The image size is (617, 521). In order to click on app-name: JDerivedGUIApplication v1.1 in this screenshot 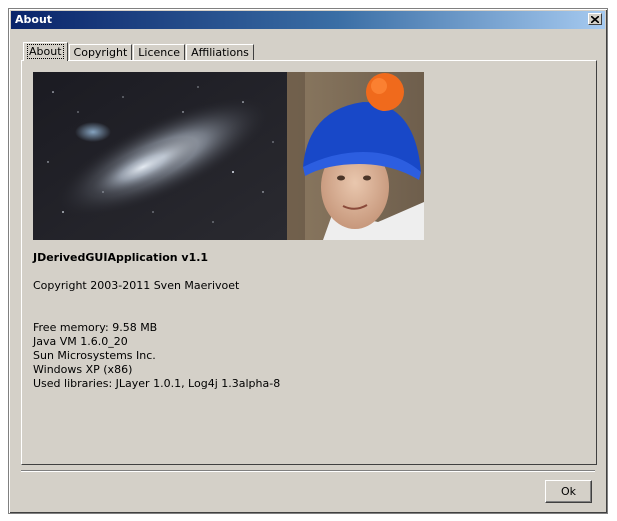, I will do `click(121, 257)`.